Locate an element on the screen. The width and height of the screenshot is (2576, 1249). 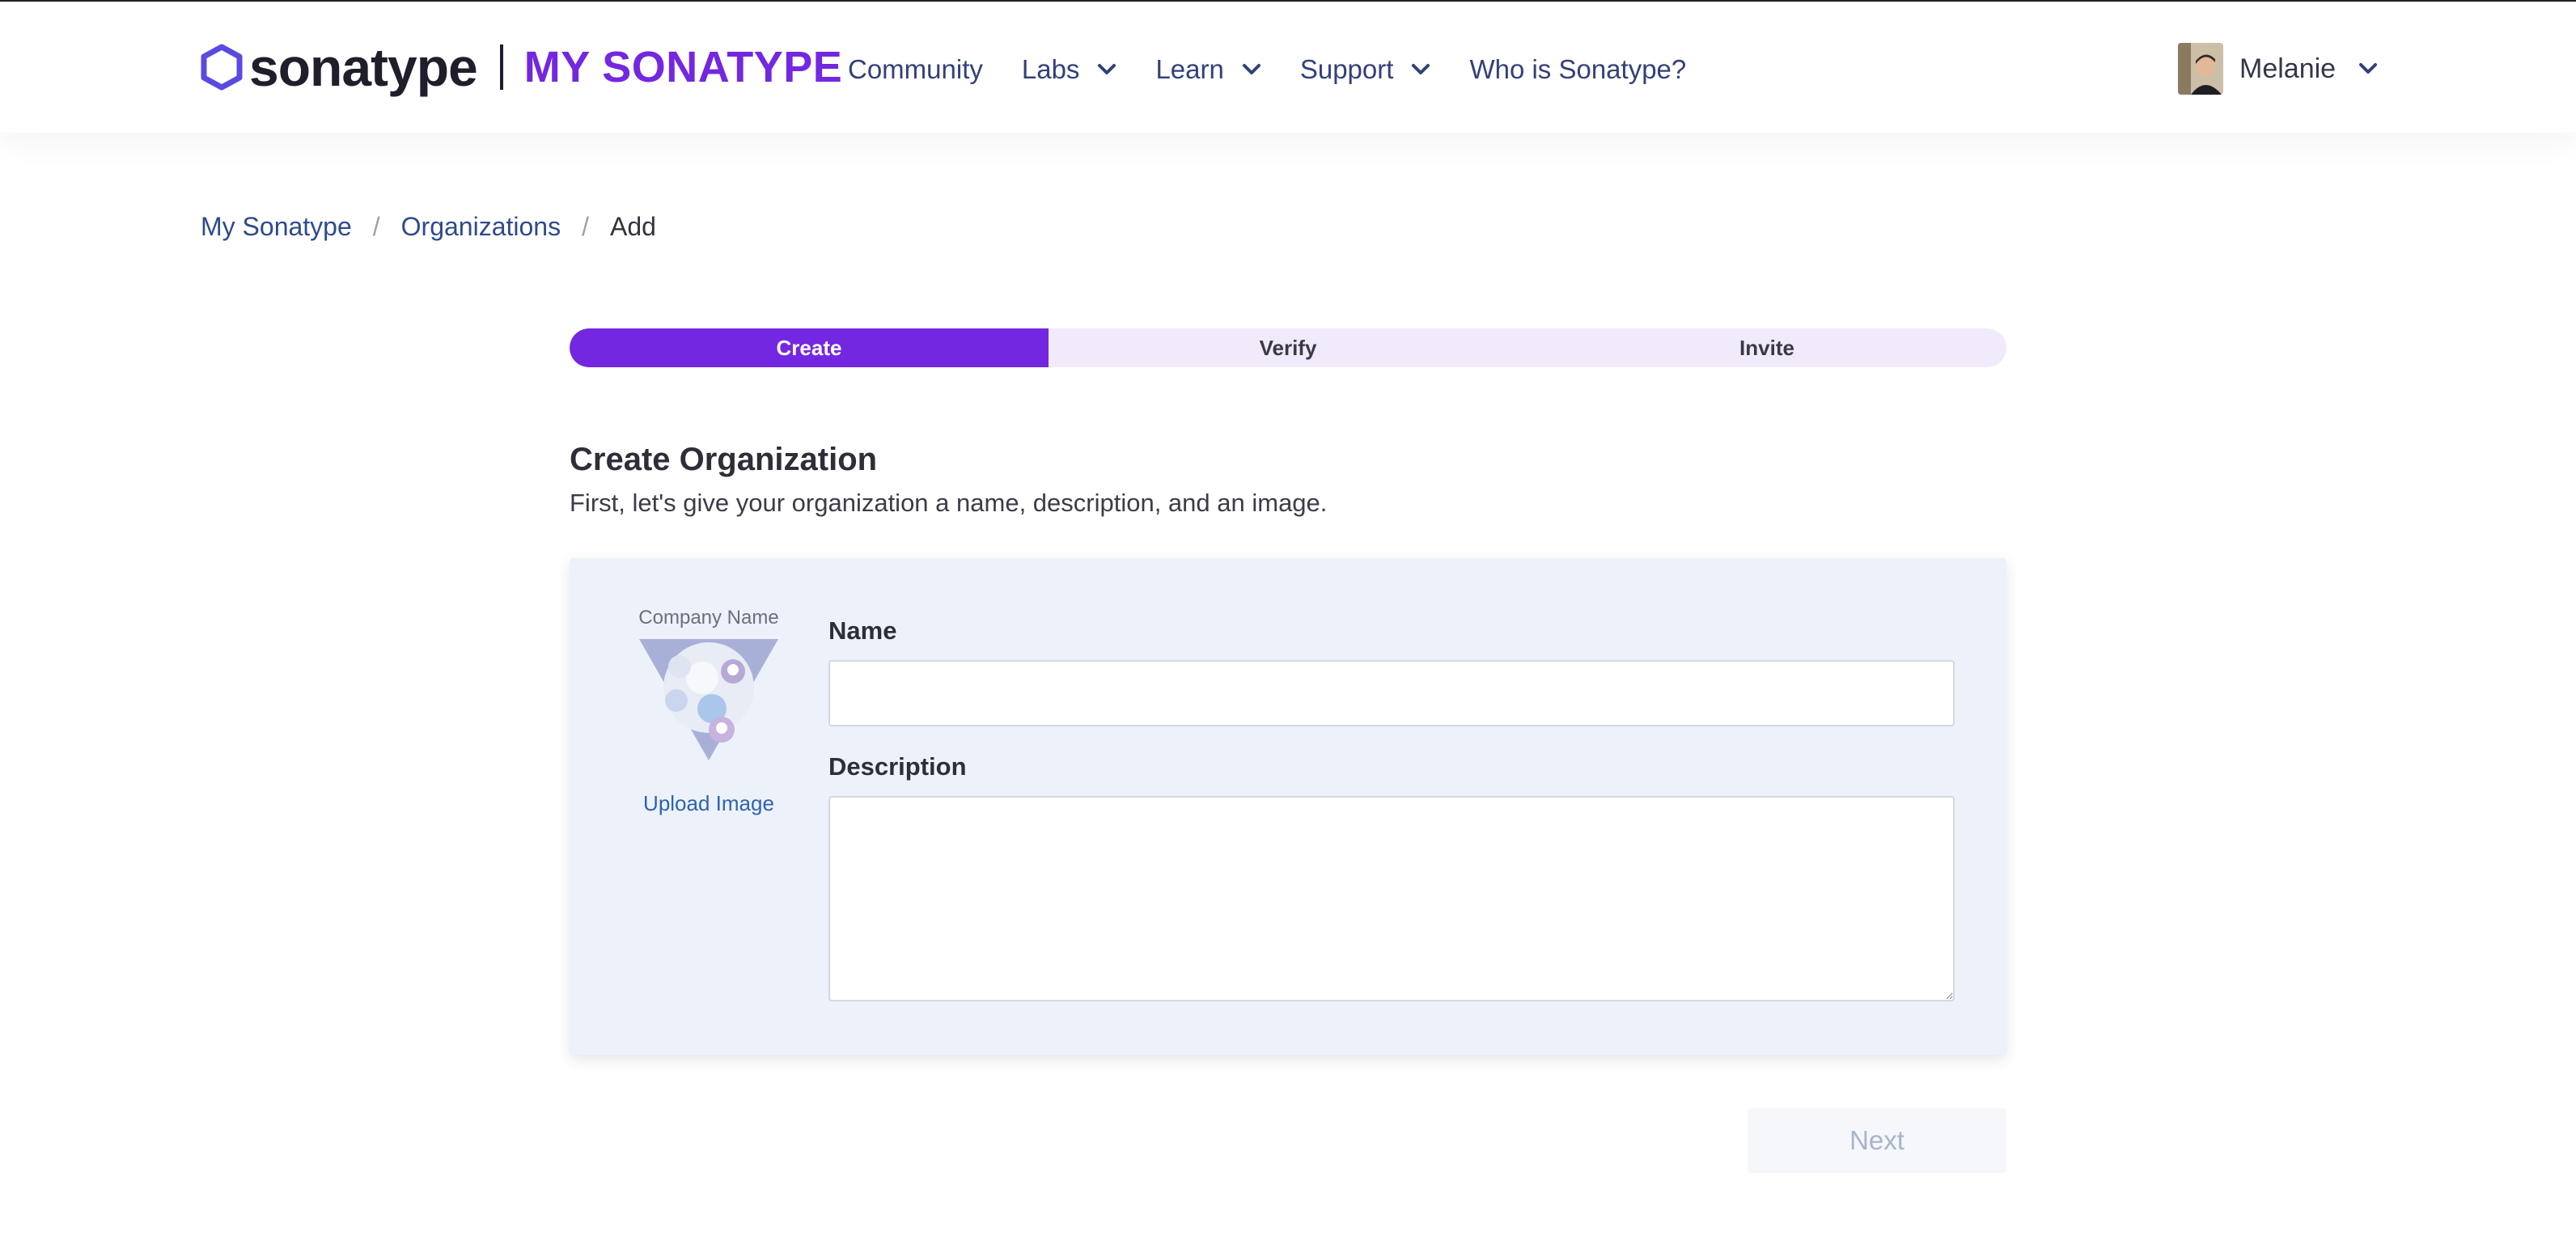
product-name: MY SONATYPE is located at coordinates (683, 67).